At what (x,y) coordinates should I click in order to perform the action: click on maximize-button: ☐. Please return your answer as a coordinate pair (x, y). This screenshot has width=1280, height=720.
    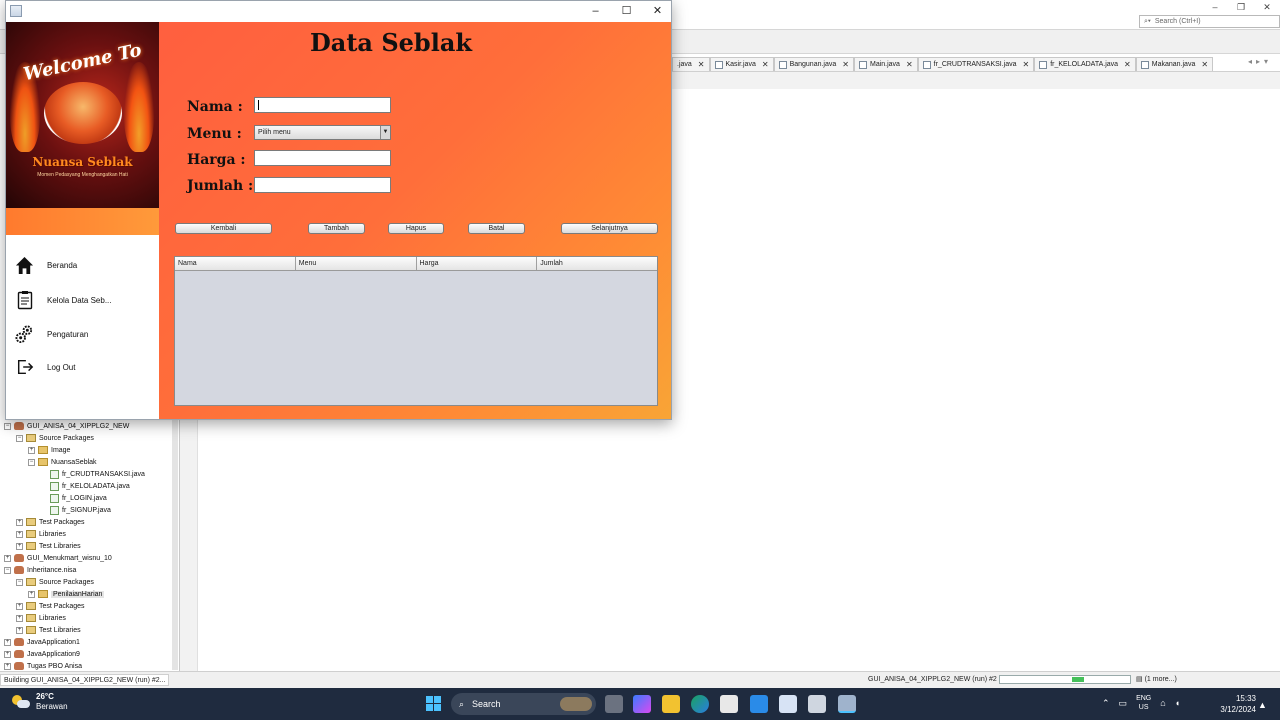
    Looking at the image, I should click on (626, 11).